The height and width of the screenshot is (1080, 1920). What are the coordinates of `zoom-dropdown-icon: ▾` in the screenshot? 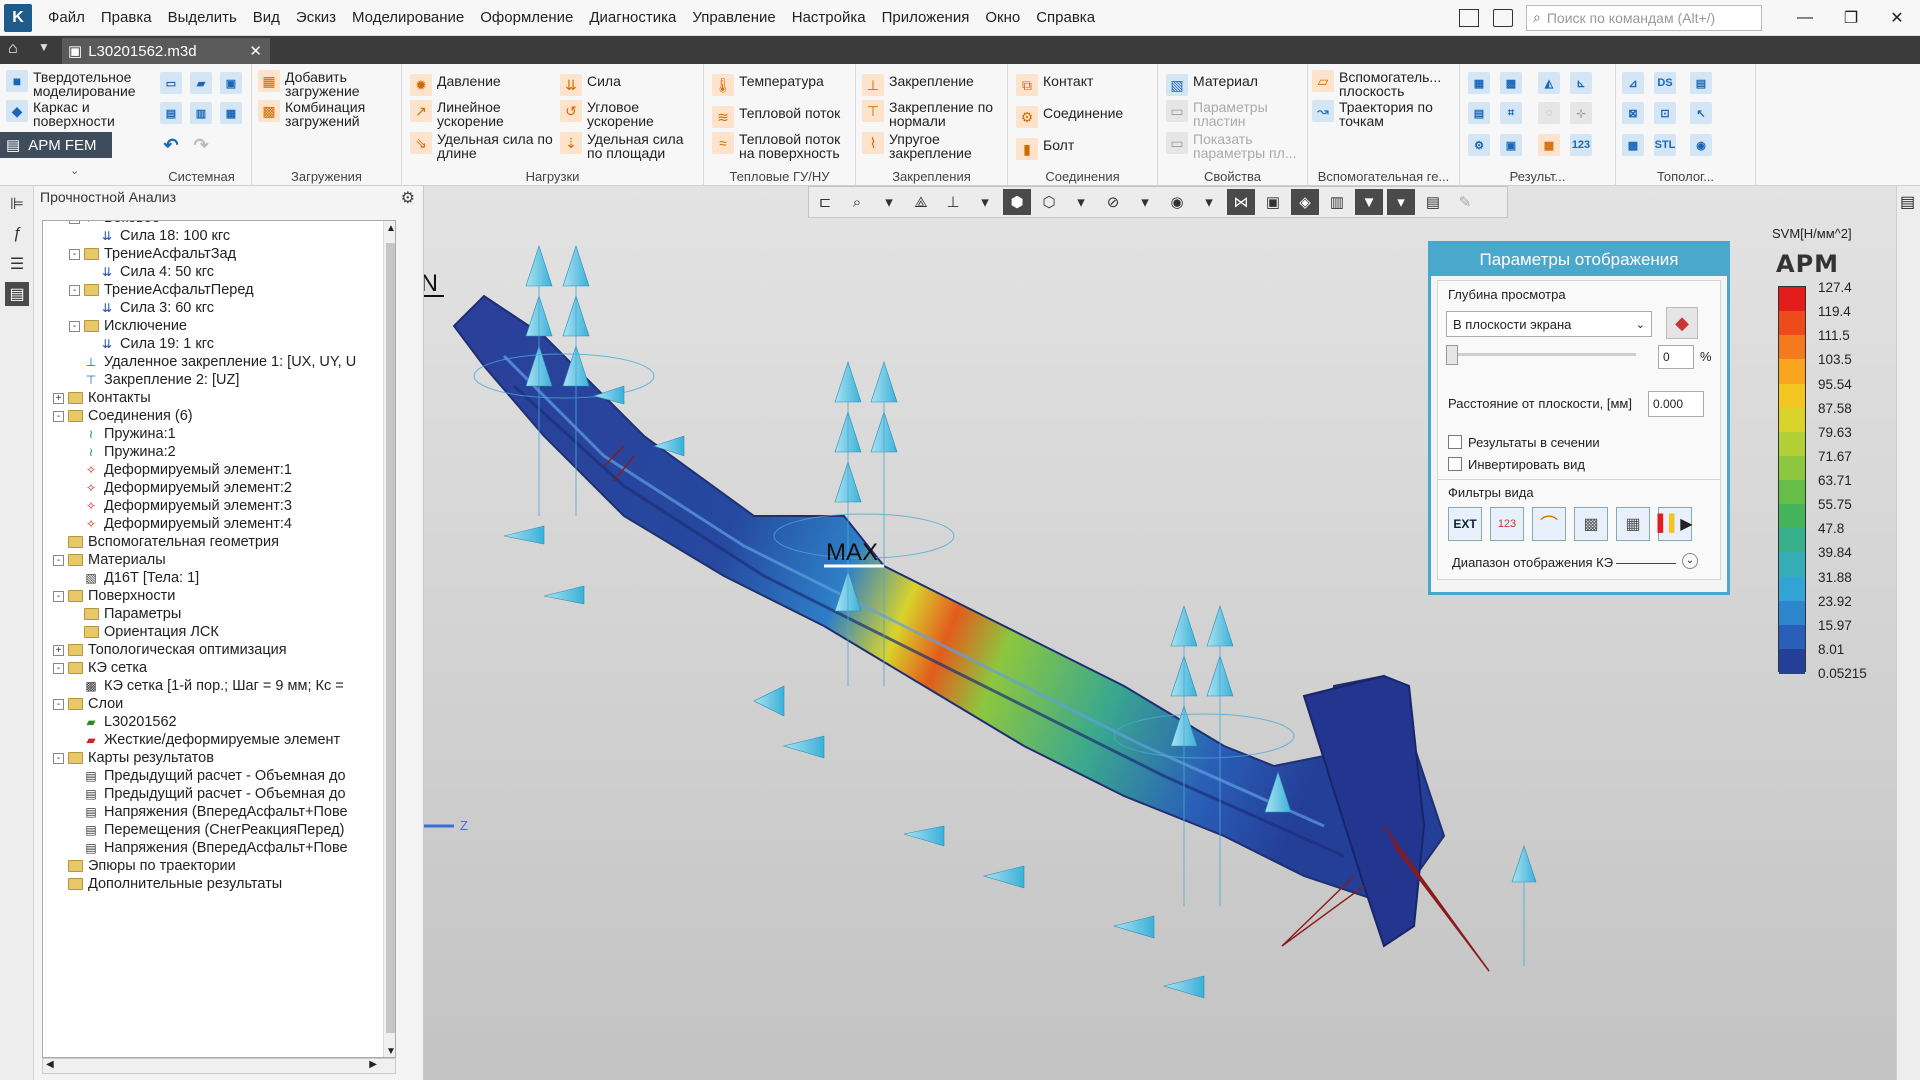 It's located at (889, 202).